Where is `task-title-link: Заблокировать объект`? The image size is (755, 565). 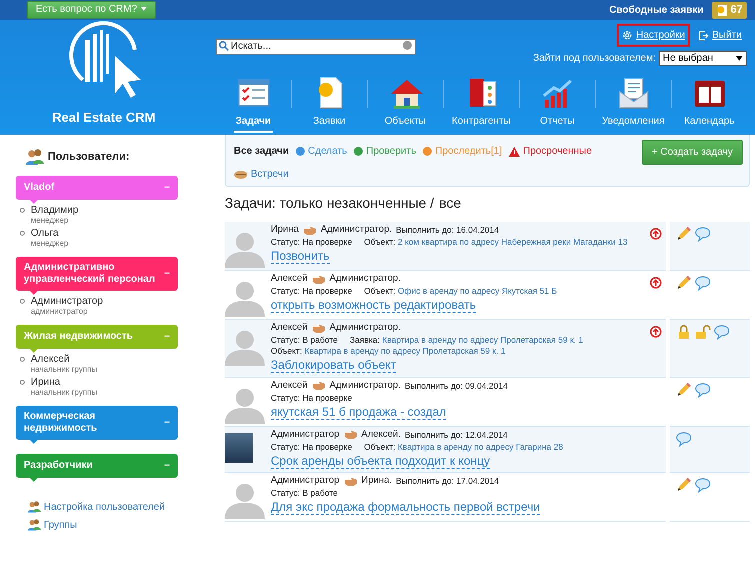
task-title-link: Заблокировать объект is located at coordinates (333, 365).